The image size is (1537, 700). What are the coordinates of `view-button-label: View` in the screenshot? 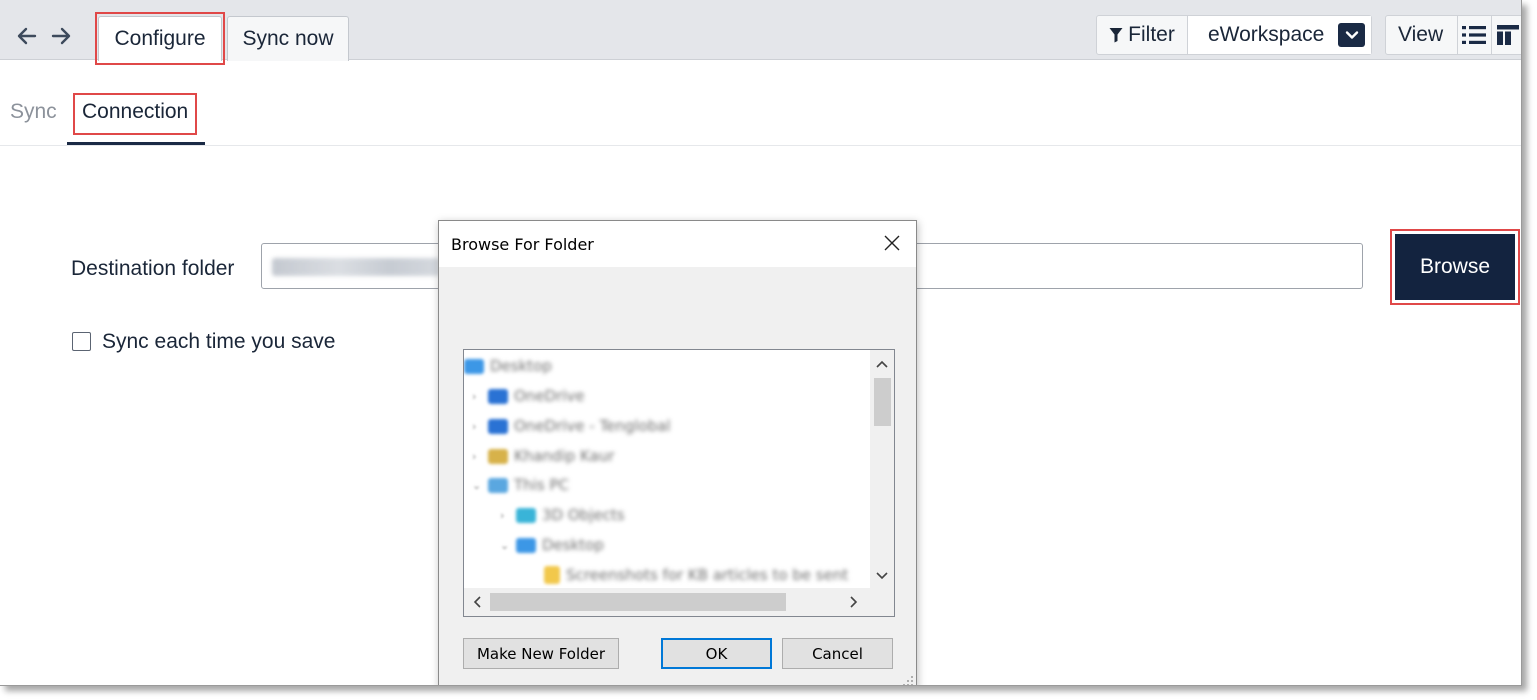 It's located at (1421, 34).